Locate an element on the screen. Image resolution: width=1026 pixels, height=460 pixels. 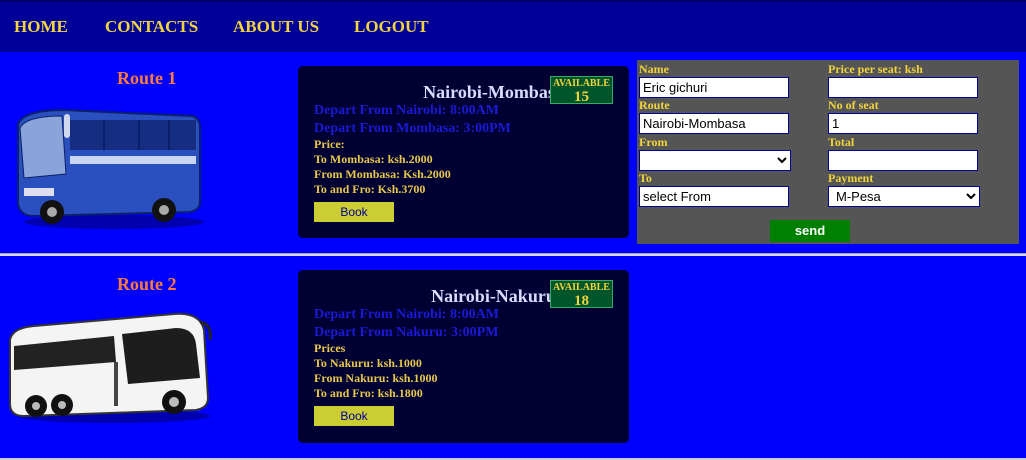
availability-count: 18 is located at coordinates (581, 301).